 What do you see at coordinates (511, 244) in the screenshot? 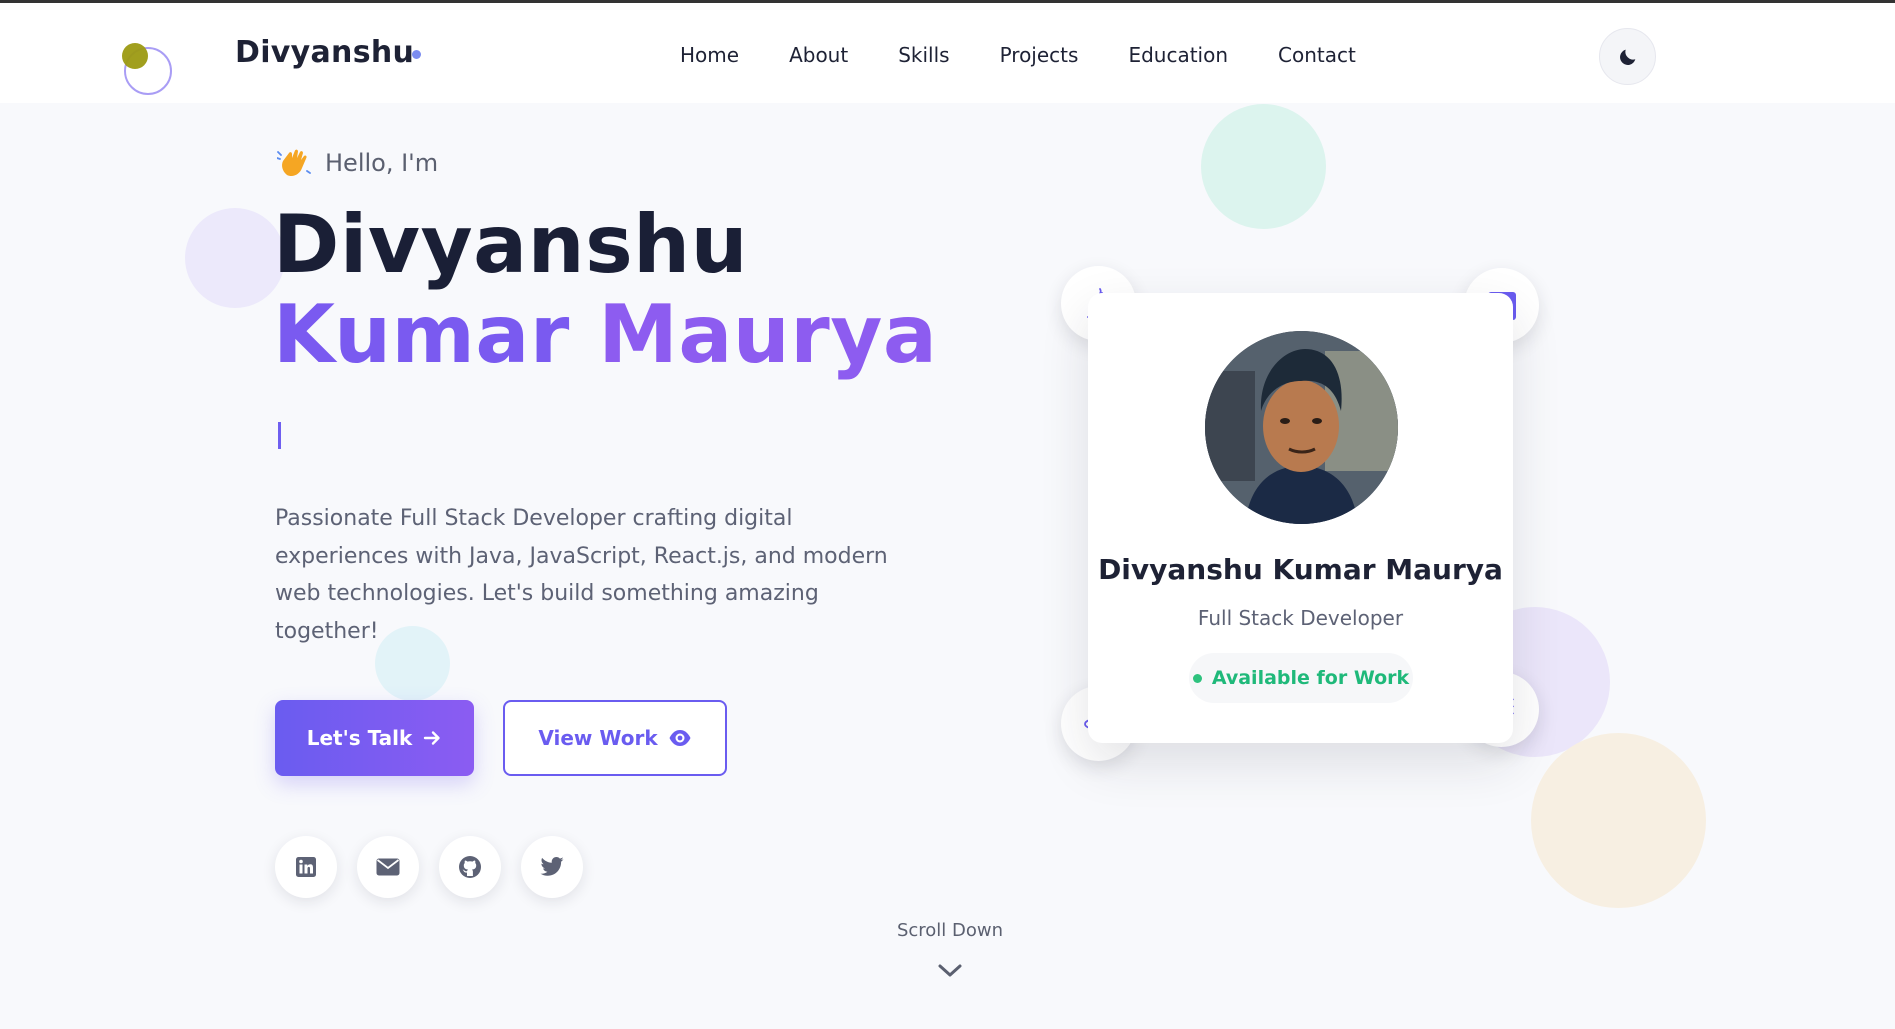
I see `hero-first-name: Divyanshu` at bounding box center [511, 244].